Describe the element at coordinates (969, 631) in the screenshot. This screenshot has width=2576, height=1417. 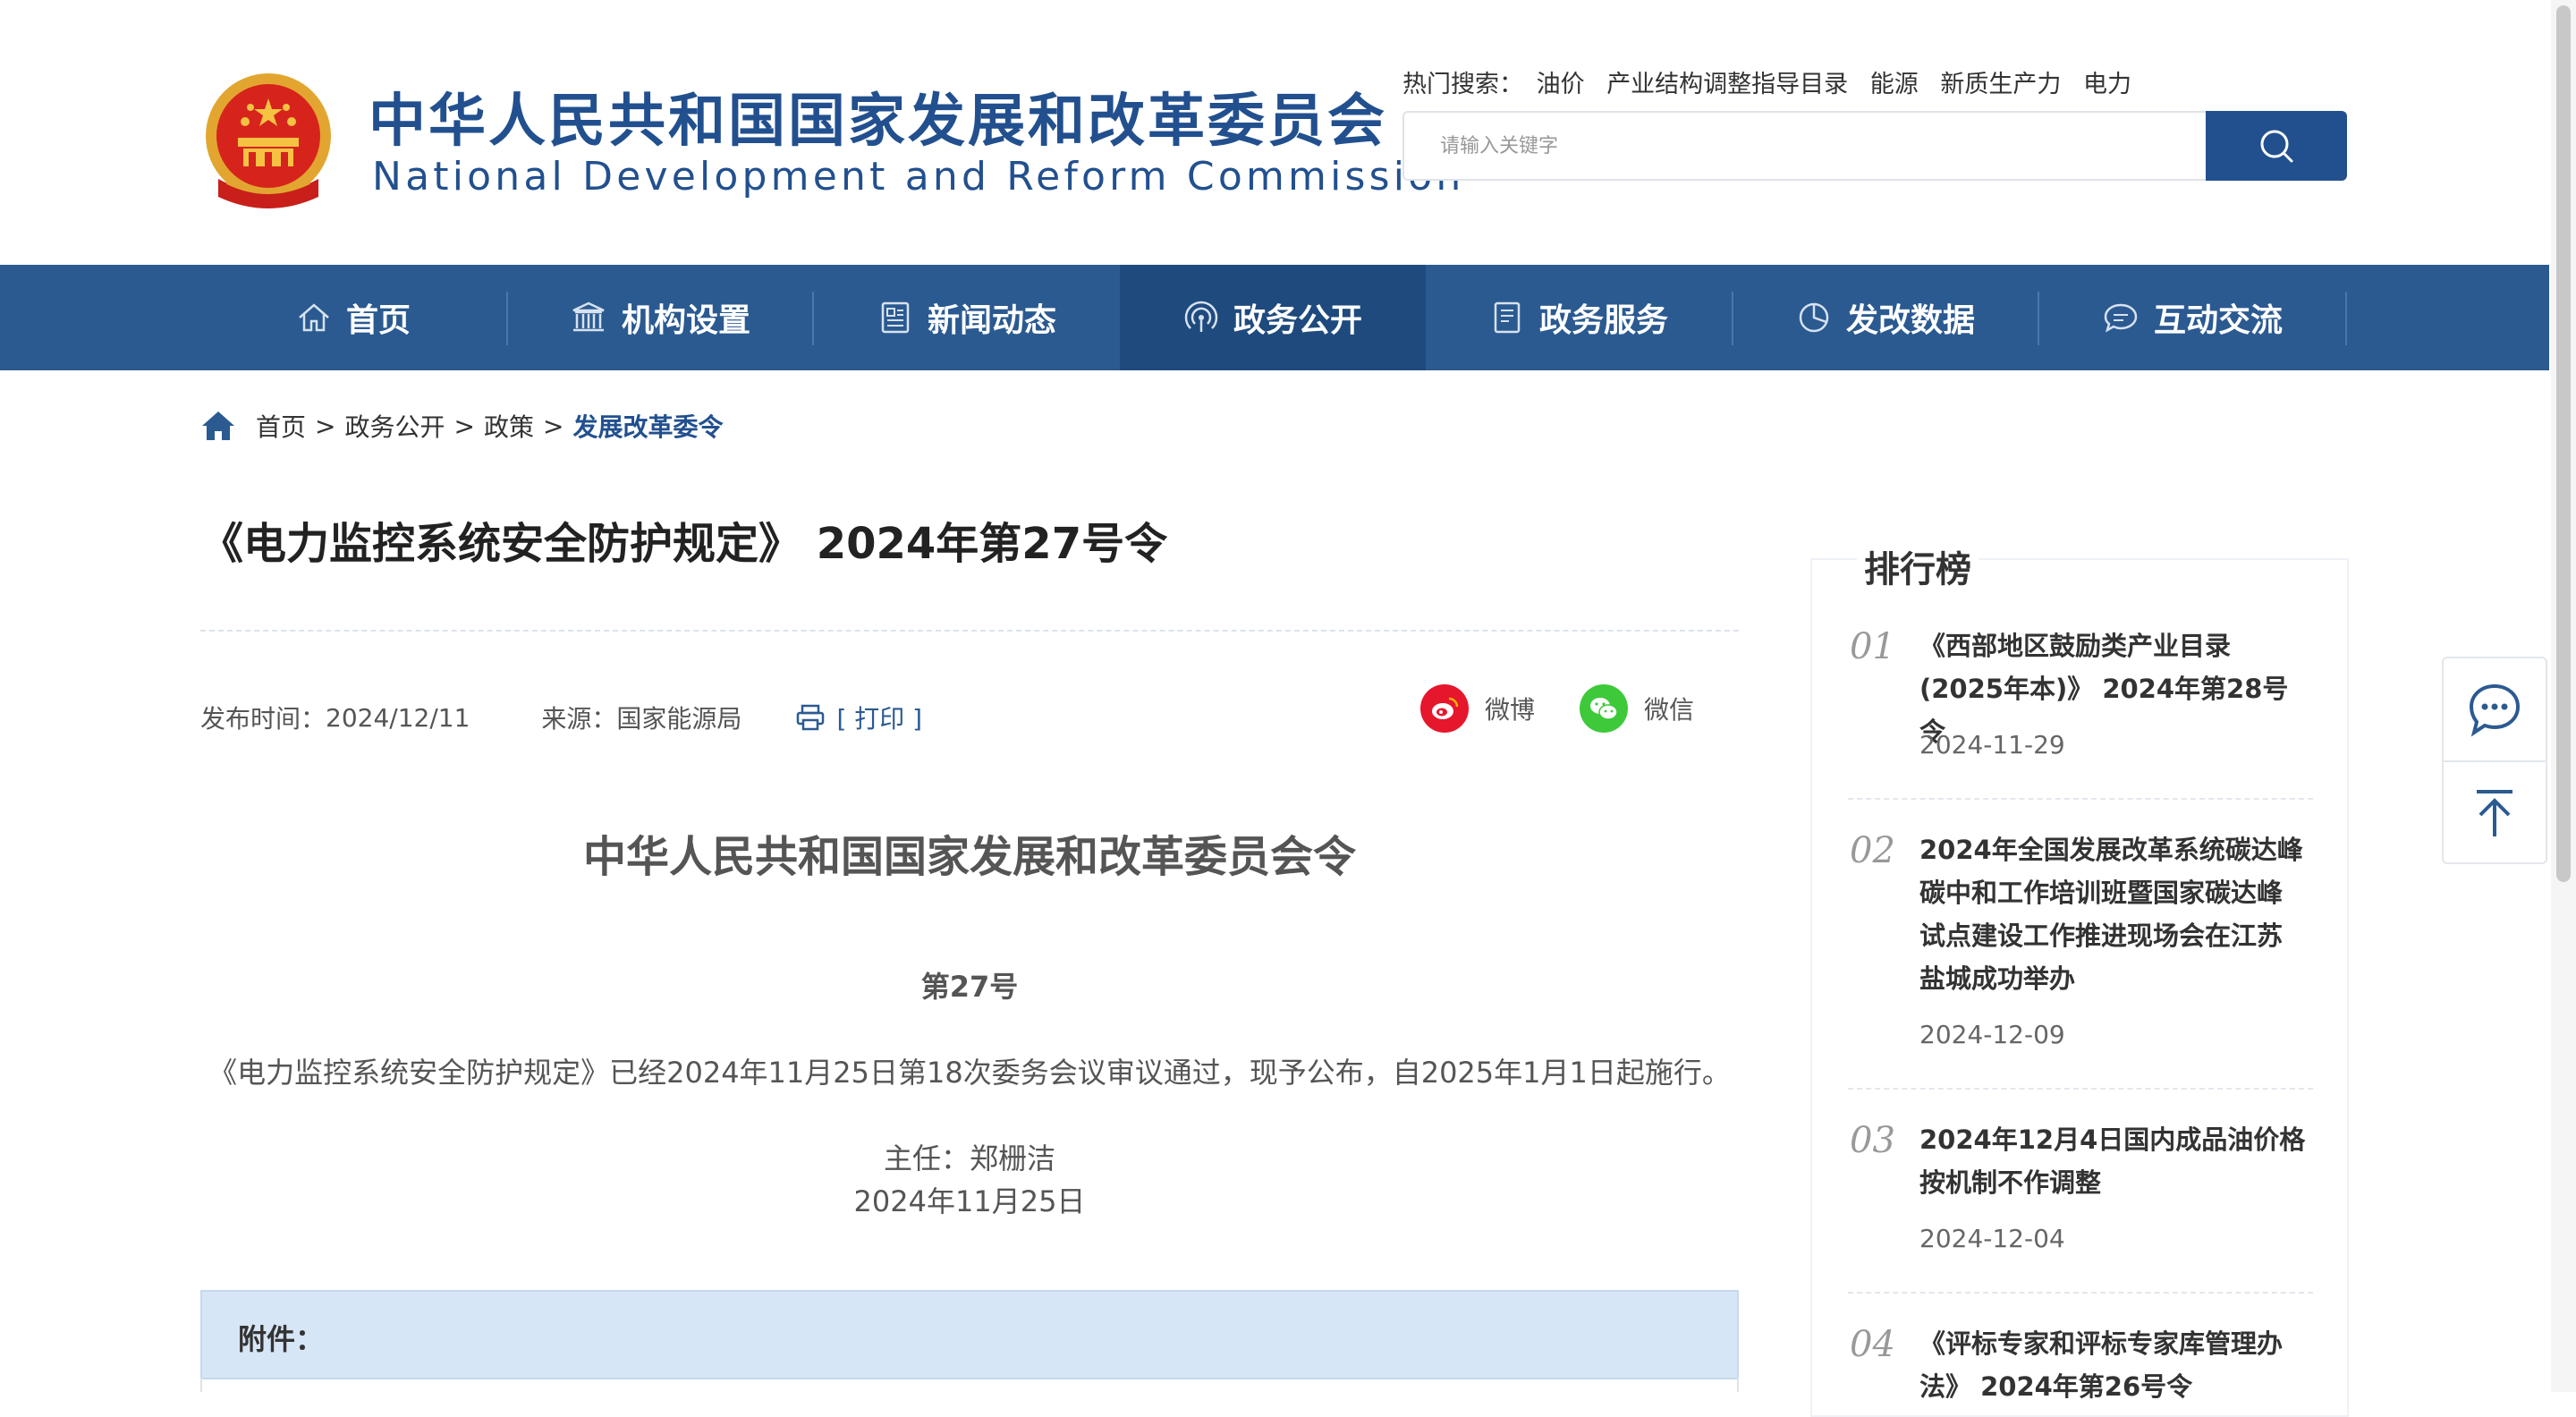
I see `title-divider` at that location.